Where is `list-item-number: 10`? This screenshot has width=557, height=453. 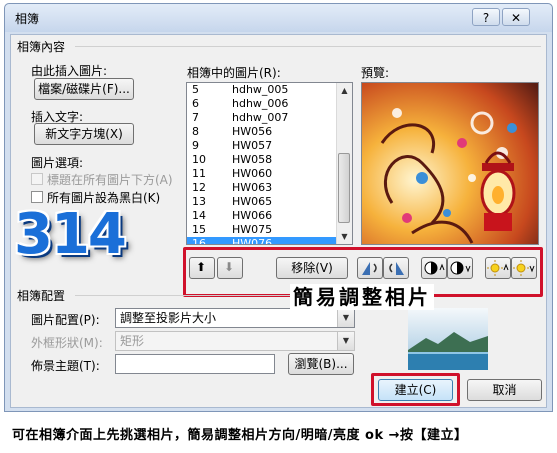 list-item-number: 10 is located at coordinates (199, 159).